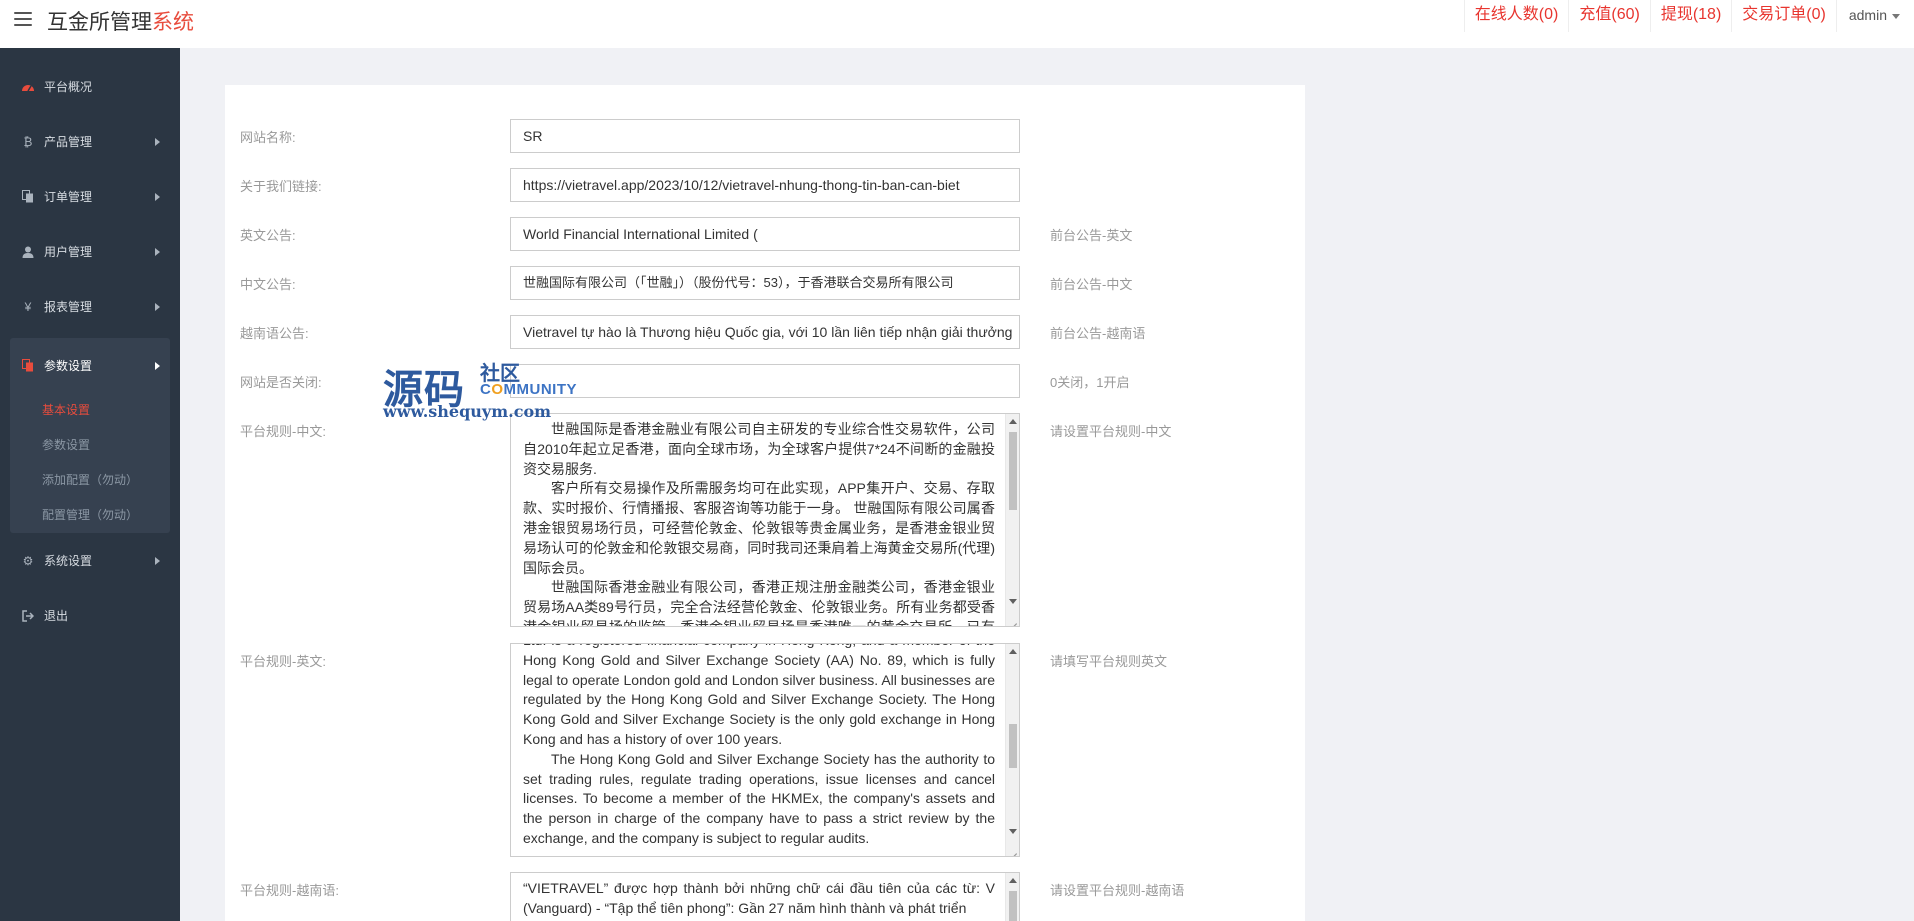 Image resolution: width=1914 pixels, height=921 pixels. What do you see at coordinates (1109, 661) in the screenshot?
I see `rules-en-hint: 请填写平台规则英文` at bounding box center [1109, 661].